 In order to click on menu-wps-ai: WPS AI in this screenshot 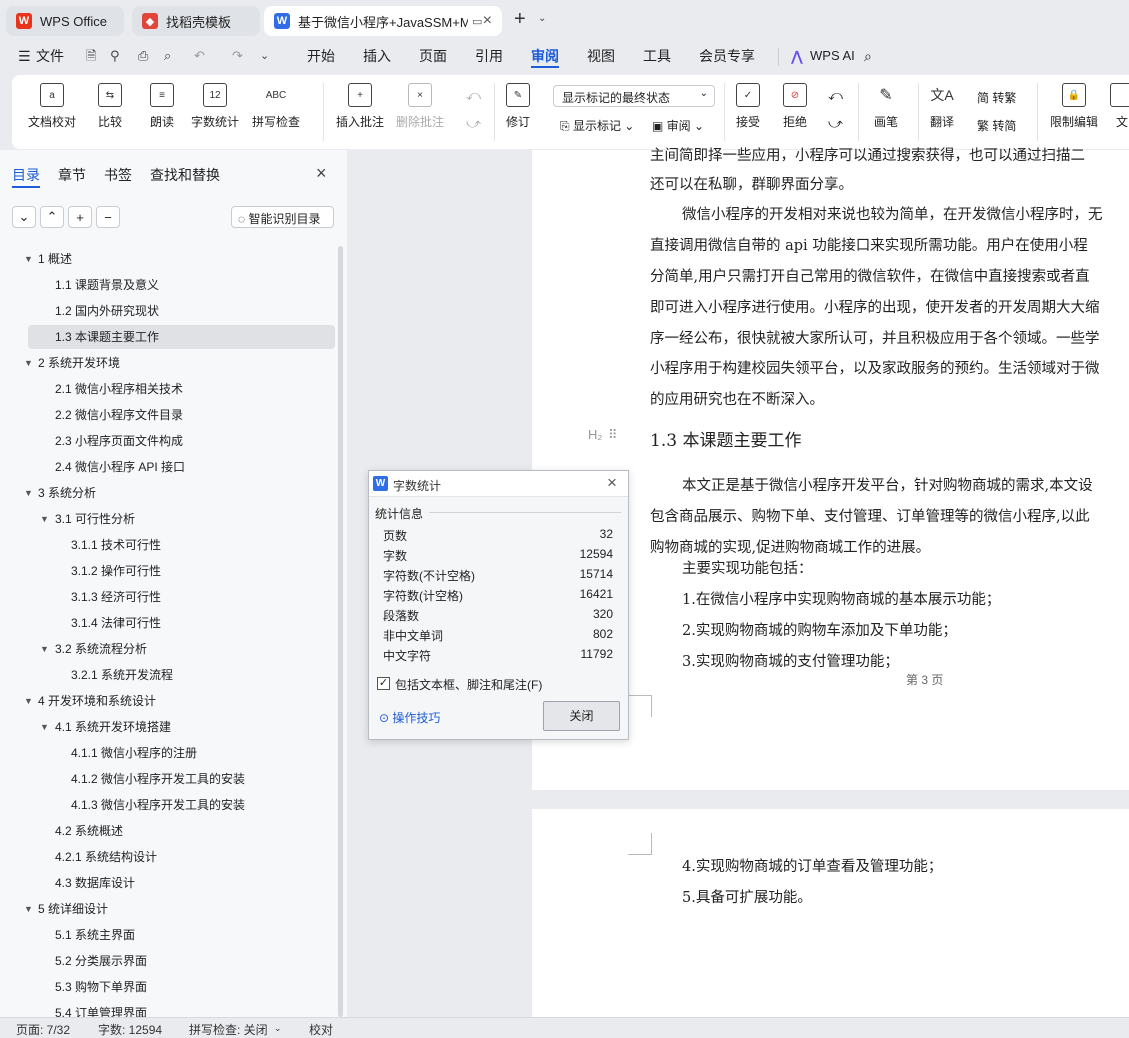, I will do `click(832, 57)`.